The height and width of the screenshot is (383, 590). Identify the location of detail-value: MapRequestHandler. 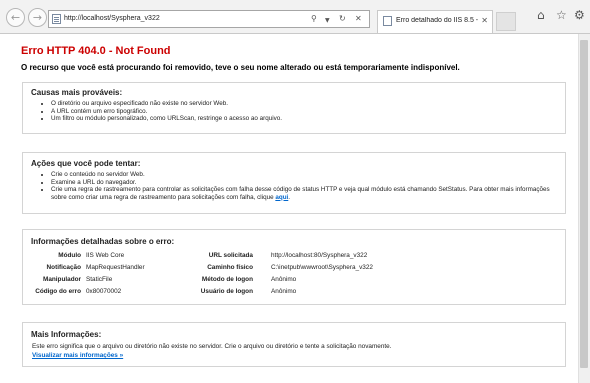
(115, 267).